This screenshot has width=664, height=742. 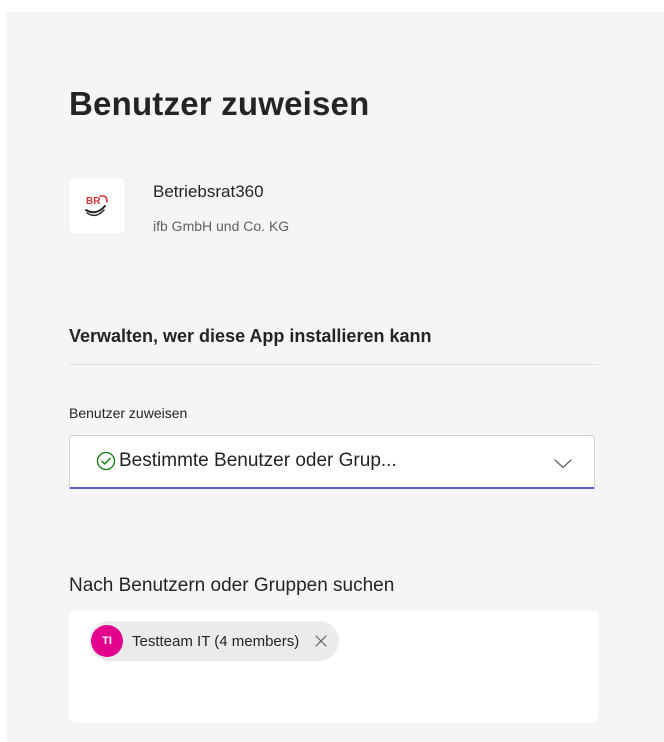 What do you see at coordinates (106, 463) in the screenshot?
I see `check-circle-icon` at bounding box center [106, 463].